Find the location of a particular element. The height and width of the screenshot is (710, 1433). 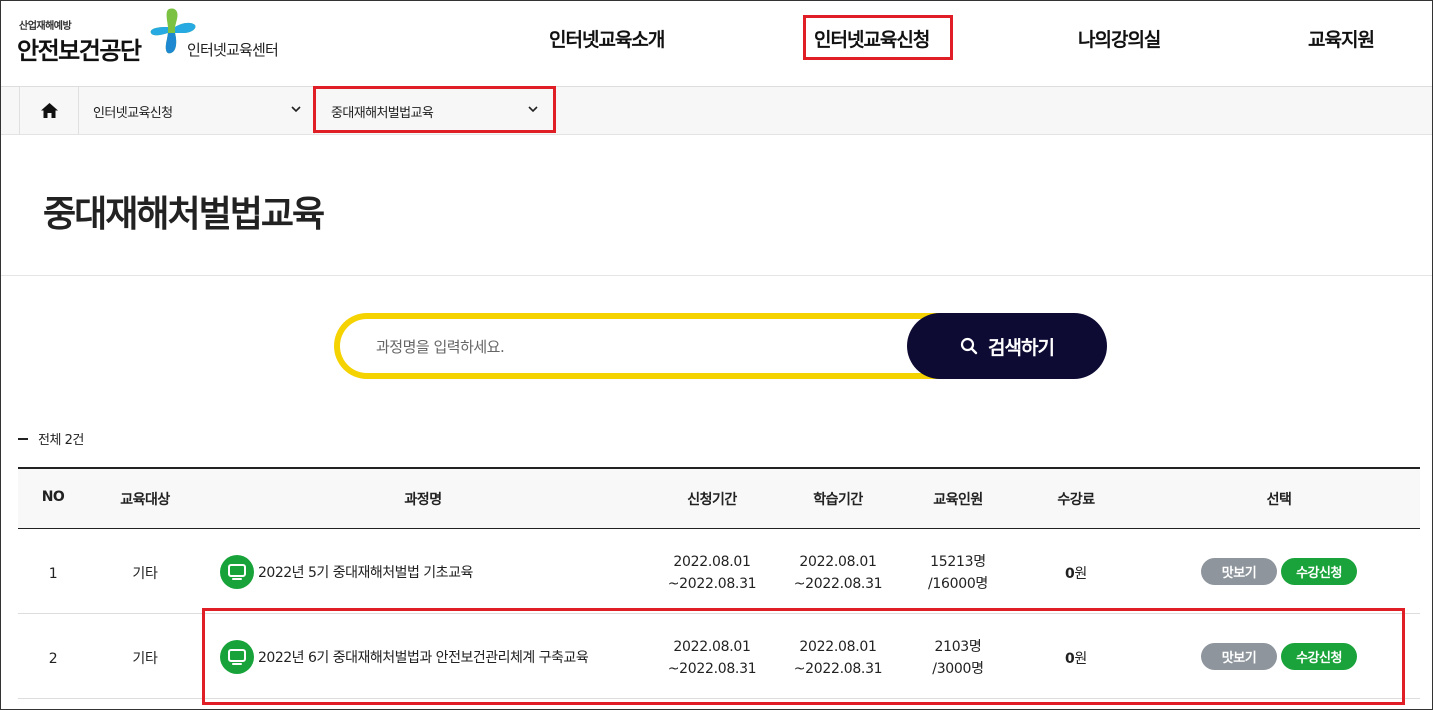

title-divider is located at coordinates (716, 275).